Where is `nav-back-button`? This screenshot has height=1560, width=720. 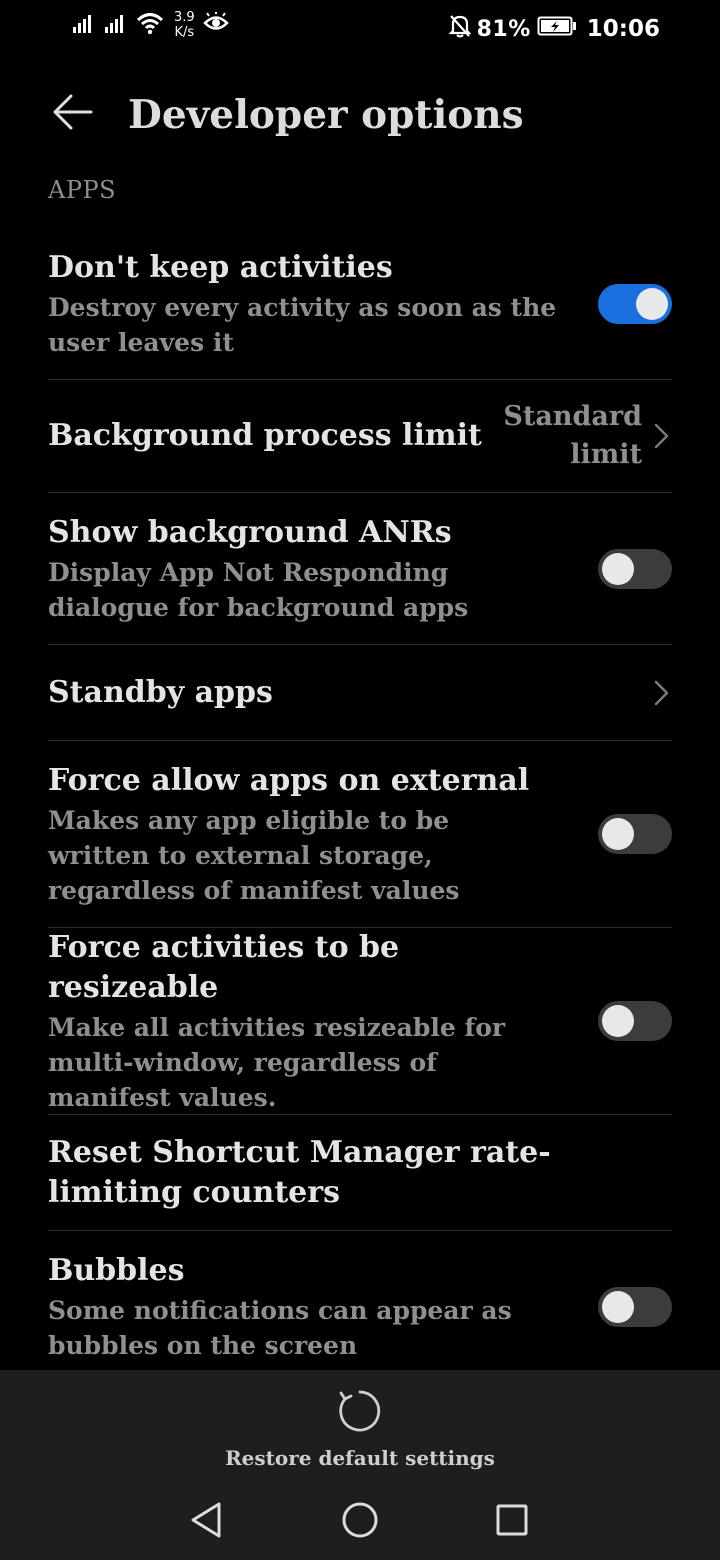
nav-back-button is located at coordinates (206, 1522).